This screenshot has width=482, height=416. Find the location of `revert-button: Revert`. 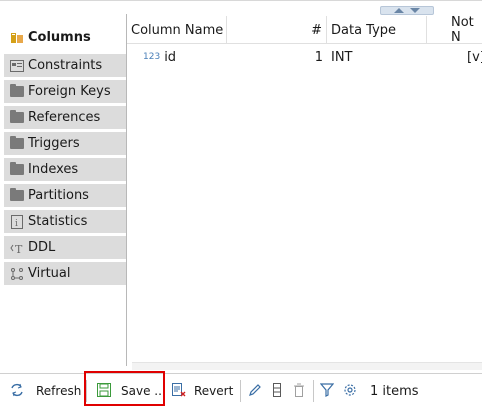

revert-button: Revert is located at coordinates (202, 391).